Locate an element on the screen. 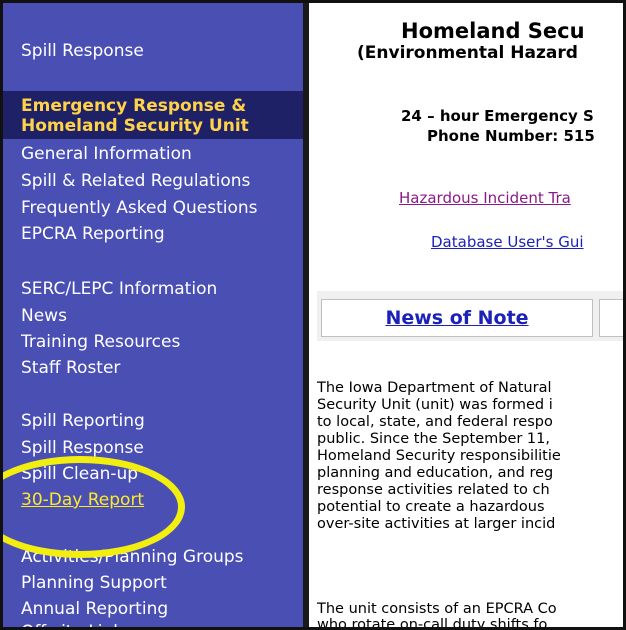 The width and height of the screenshot is (626, 630). sidebar-item-annual-reporting: Annual Reporting is located at coordinates (94, 609).